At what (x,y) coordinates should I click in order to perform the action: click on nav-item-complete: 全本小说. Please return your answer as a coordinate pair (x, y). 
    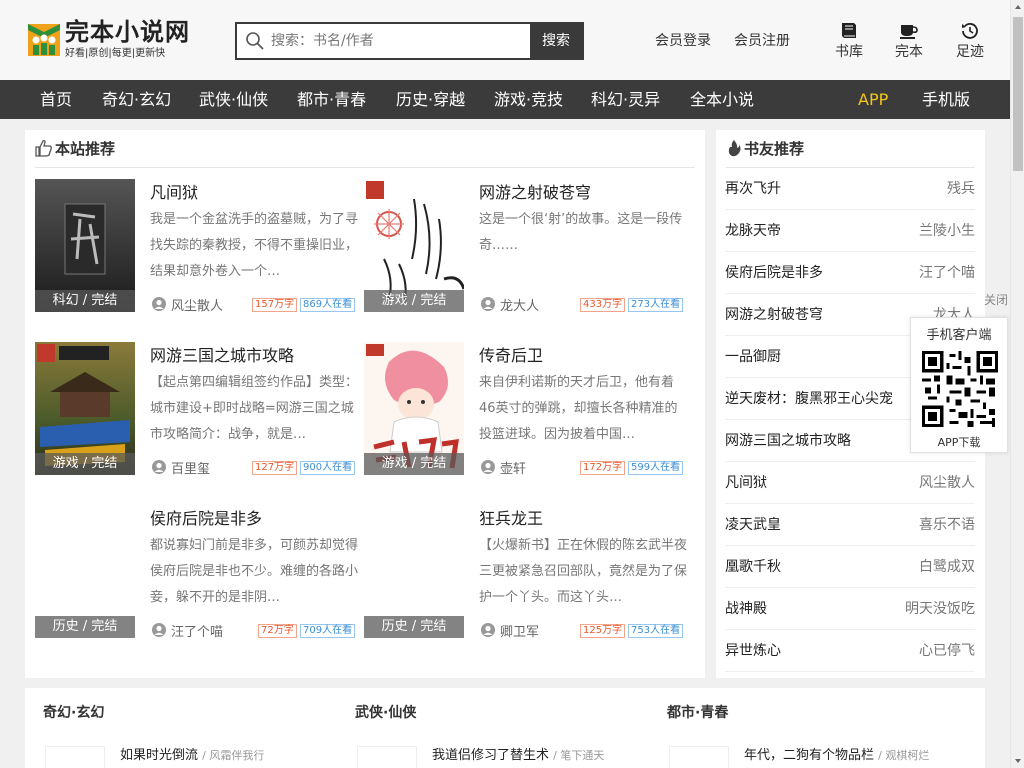
    Looking at the image, I should click on (722, 99).